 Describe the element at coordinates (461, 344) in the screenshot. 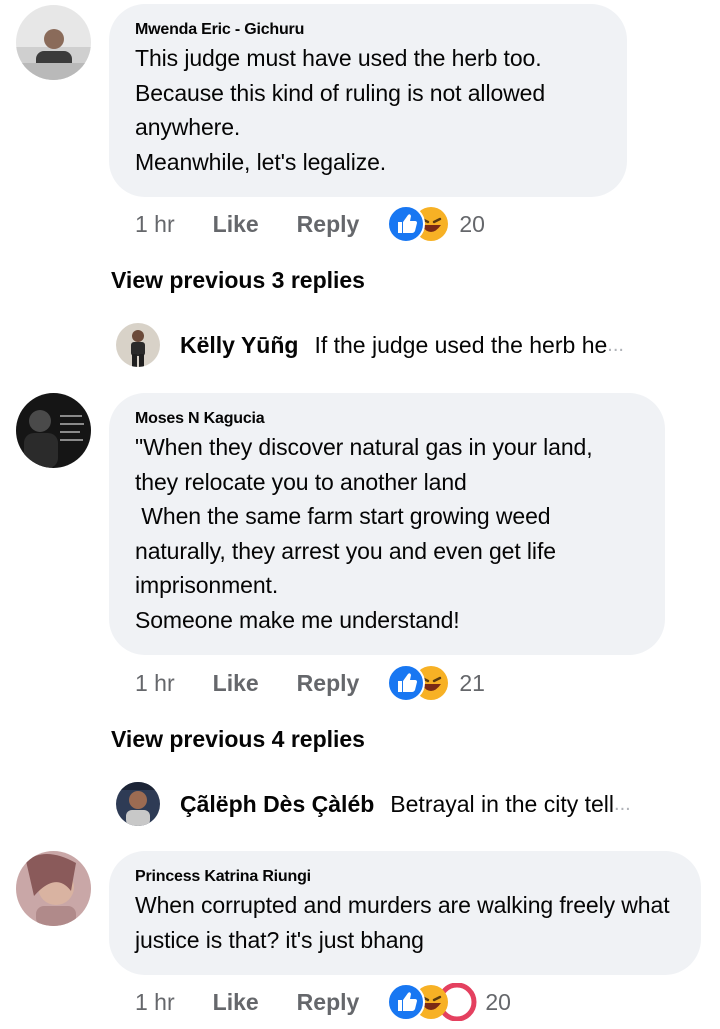

I see `reply-text: If the judge used the herb he` at that location.